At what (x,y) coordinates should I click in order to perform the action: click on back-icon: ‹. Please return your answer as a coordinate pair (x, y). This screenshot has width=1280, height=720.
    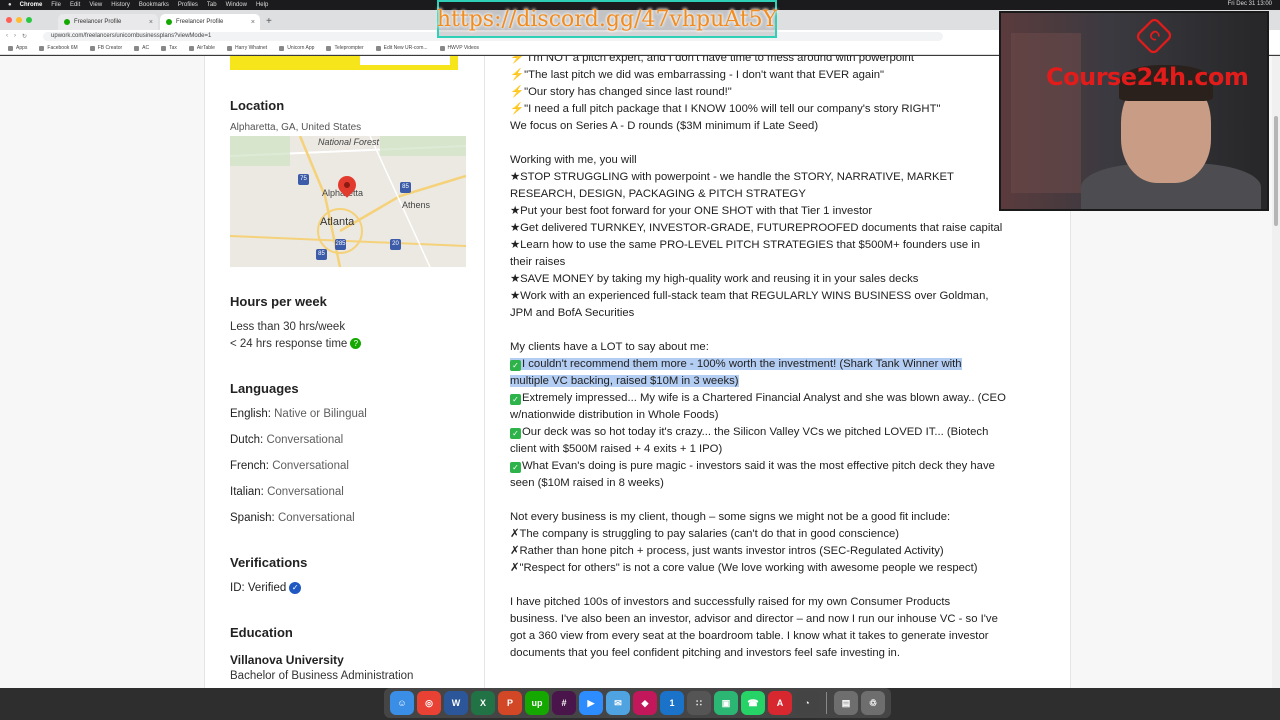
    Looking at the image, I should click on (7, 36).